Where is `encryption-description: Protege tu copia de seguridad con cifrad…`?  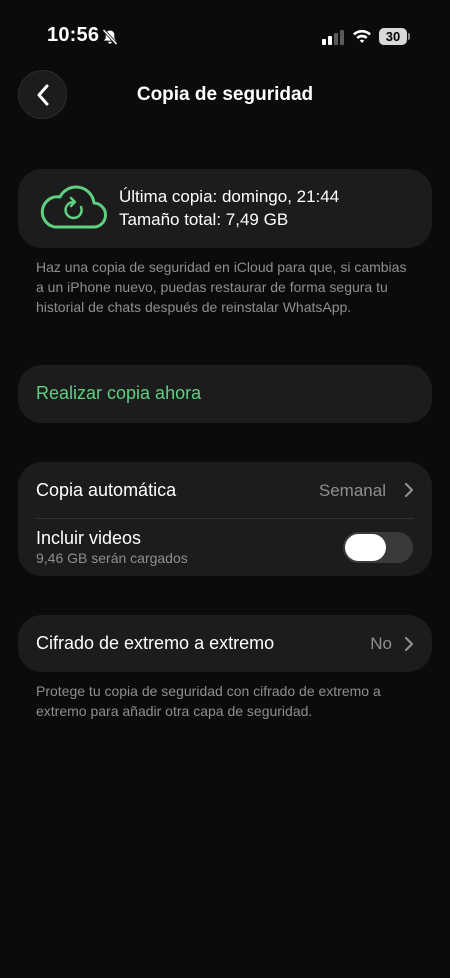 encryption-description: Protege tu copia de seguridad con cifrad… is located at coordinates (208, 701).